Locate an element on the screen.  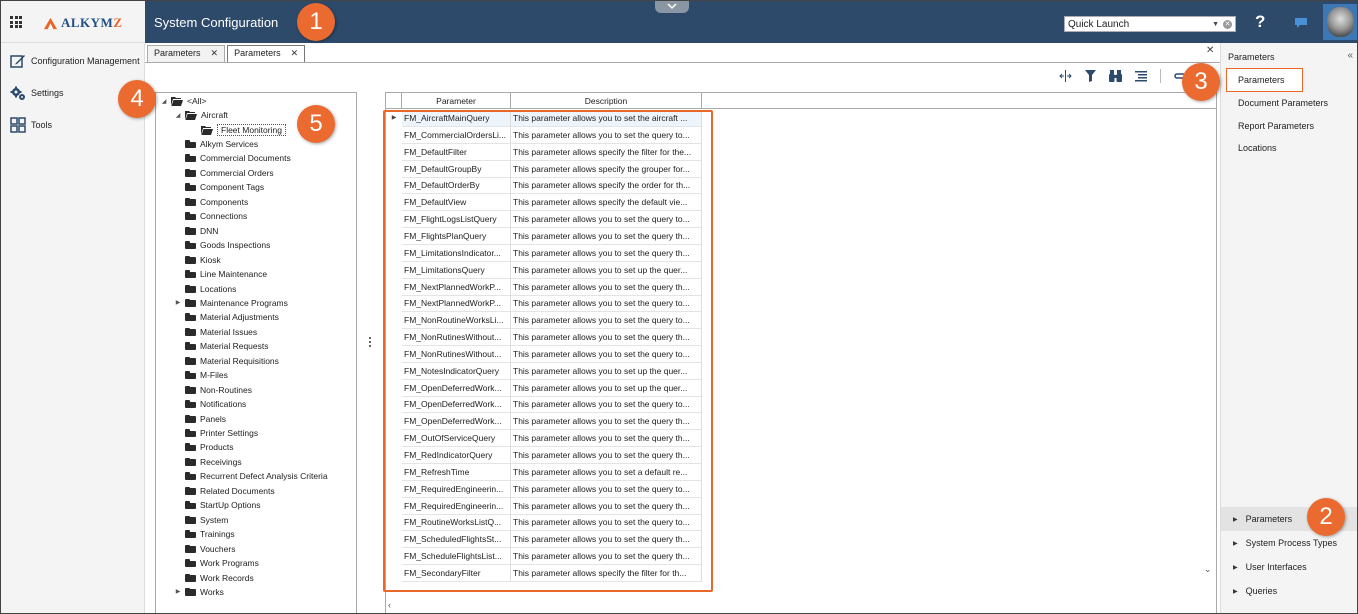
right-panel-item-report-parameters: Report Parameters is located at coordinates (1276, 126).